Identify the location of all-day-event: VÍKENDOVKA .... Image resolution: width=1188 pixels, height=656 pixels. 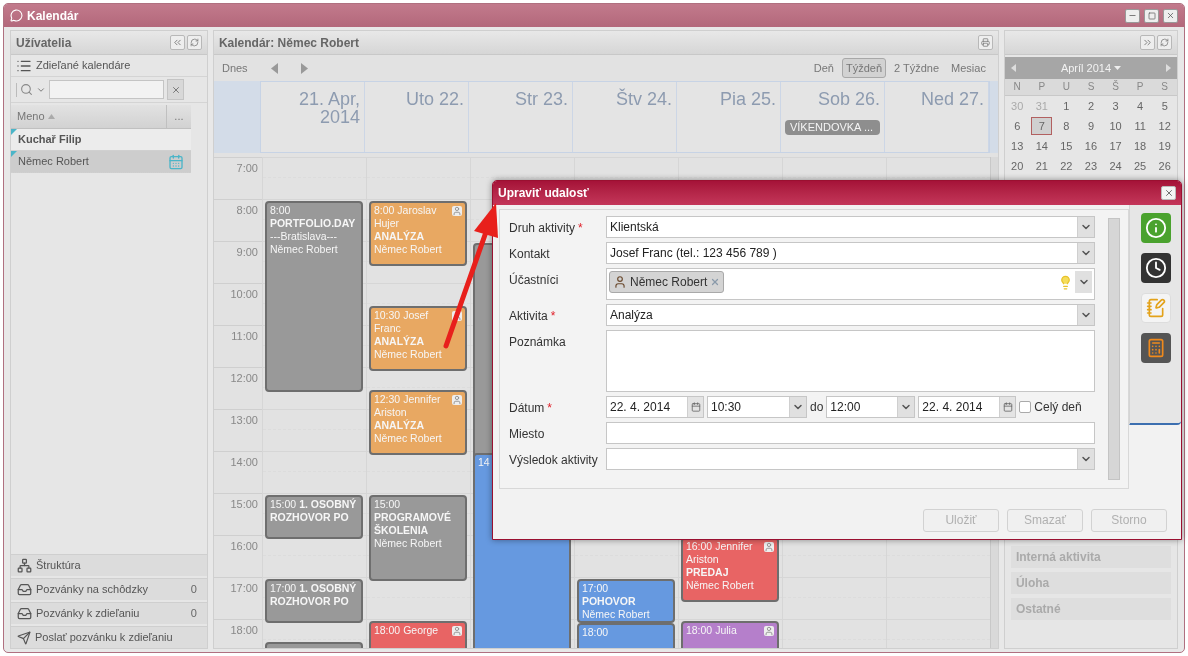
(832, 127).